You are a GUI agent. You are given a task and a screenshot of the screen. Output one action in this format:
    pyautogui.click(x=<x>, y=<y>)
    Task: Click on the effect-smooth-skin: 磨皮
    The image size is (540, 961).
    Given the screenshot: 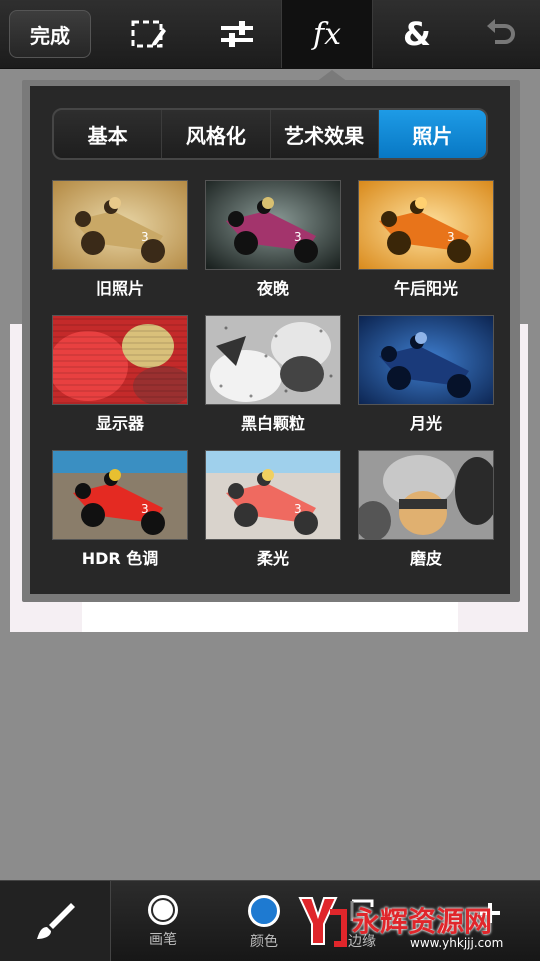 What is the action you would take?
    pyautogui.click(x=426, y=510)
    